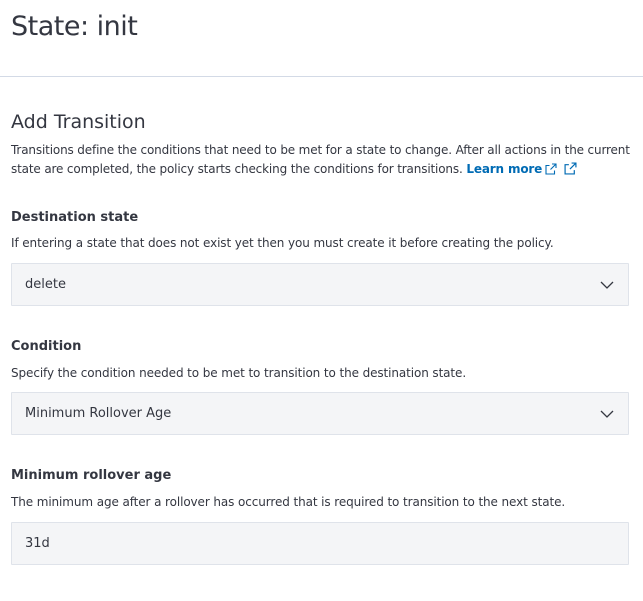 This screenshot has height=601, width=643. What do you see at coordinates (320, 413) in the screenshot?
I see `condition-select: Minimum Rollover Age` at bounding box center [320, 413].